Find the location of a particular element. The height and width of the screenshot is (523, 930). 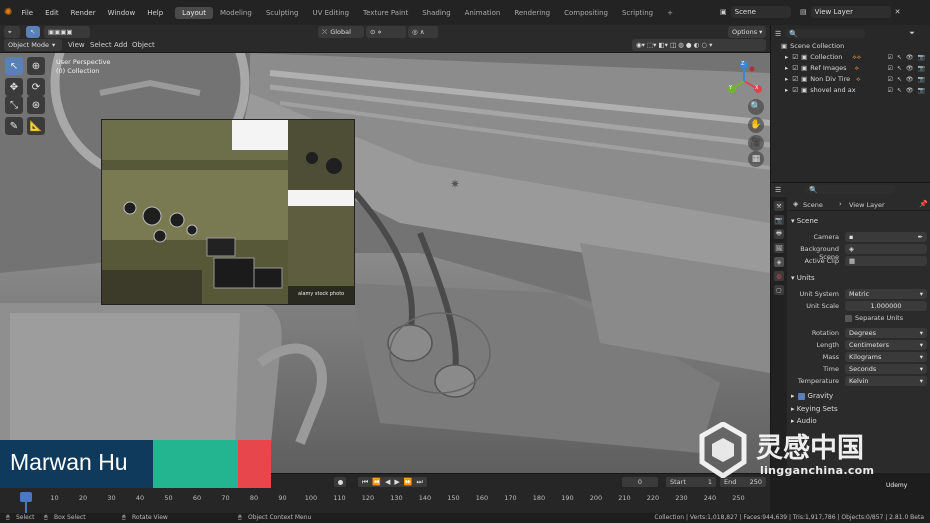

camera-field: ▪ ✒ is located at coordinates (886, 237).